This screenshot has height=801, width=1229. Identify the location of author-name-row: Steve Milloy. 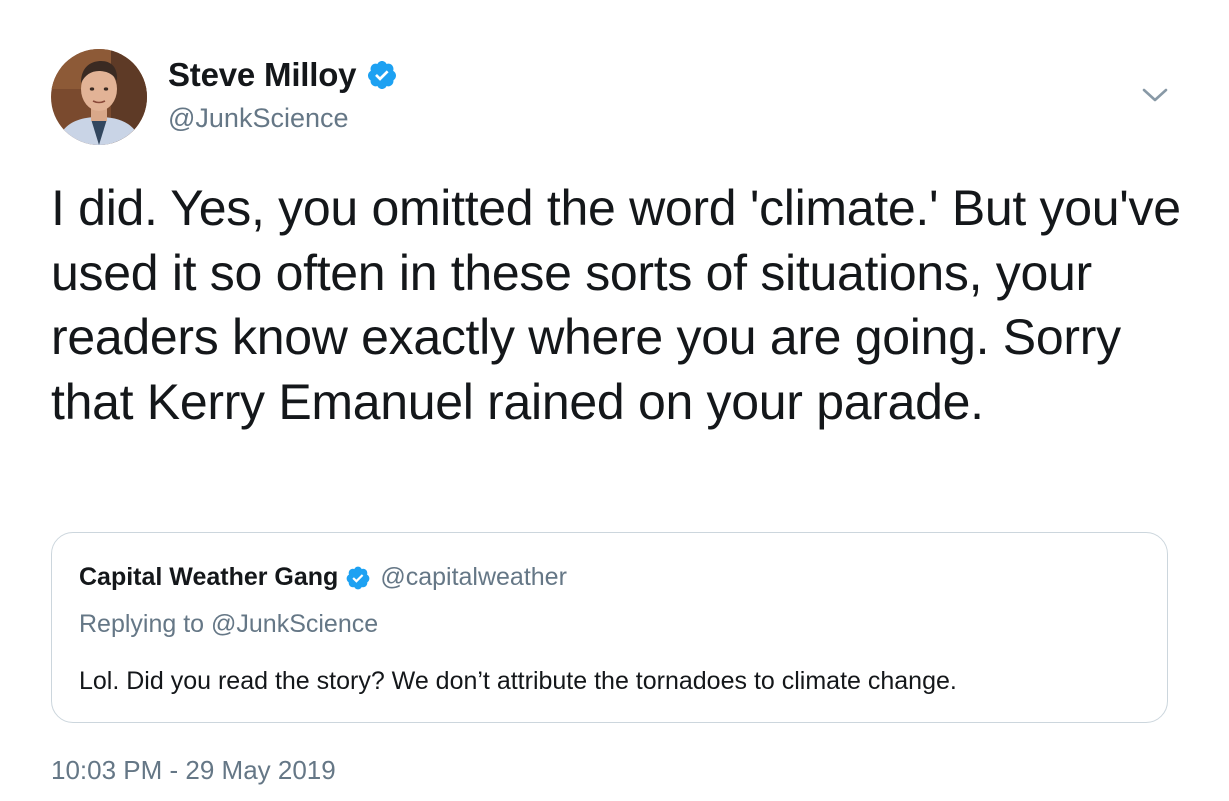
(283, 75).